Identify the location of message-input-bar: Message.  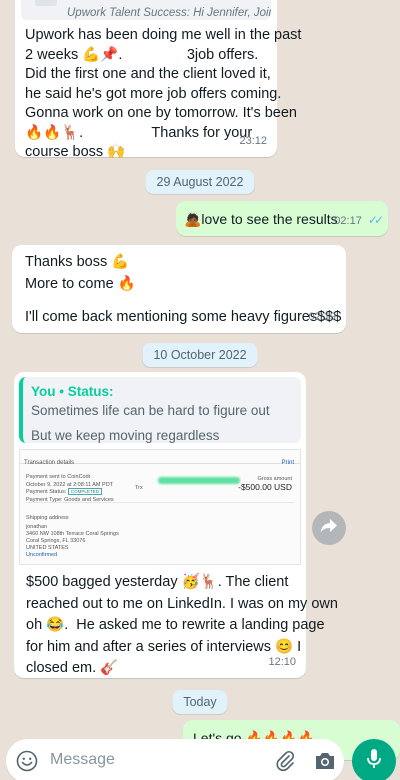
(175, 759).